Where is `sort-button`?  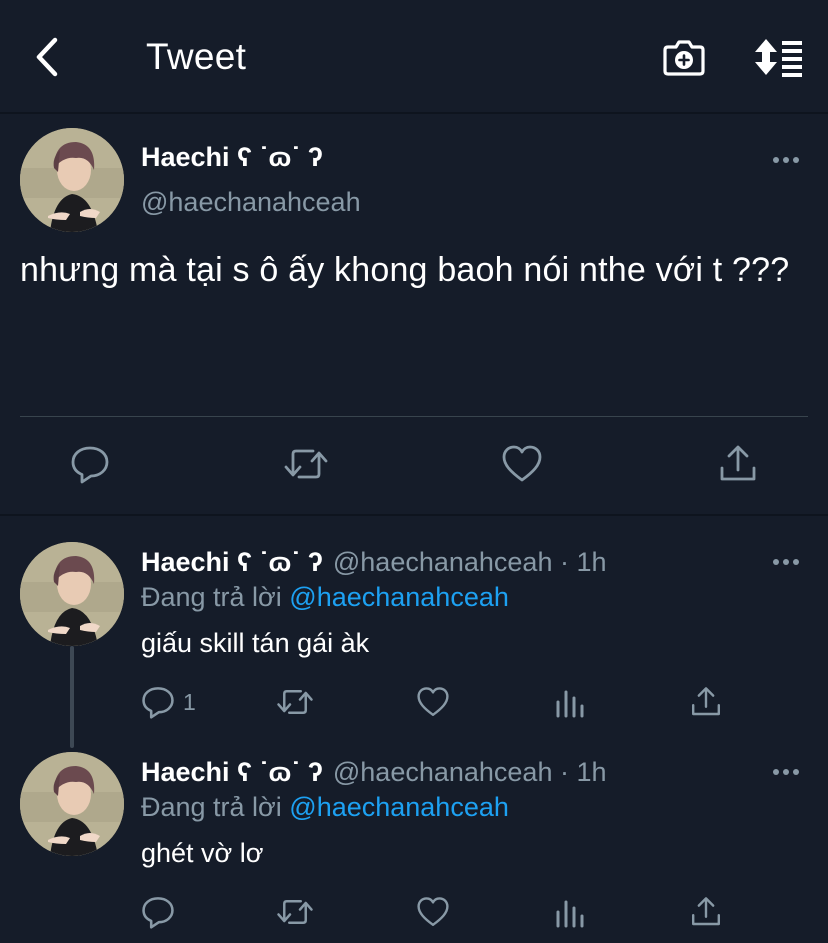 sort-button is located at coordinates (779, 57).